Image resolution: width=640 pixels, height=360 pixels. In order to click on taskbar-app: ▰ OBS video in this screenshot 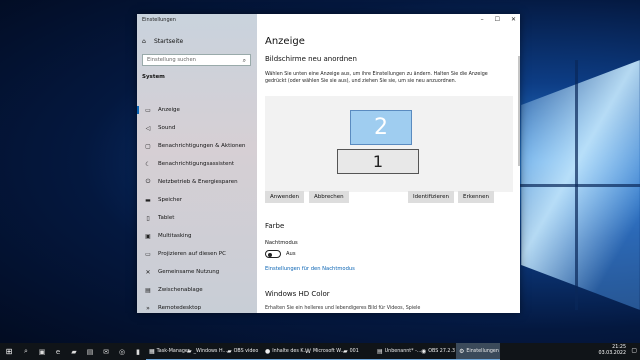, I will do `click(243, 351)`.